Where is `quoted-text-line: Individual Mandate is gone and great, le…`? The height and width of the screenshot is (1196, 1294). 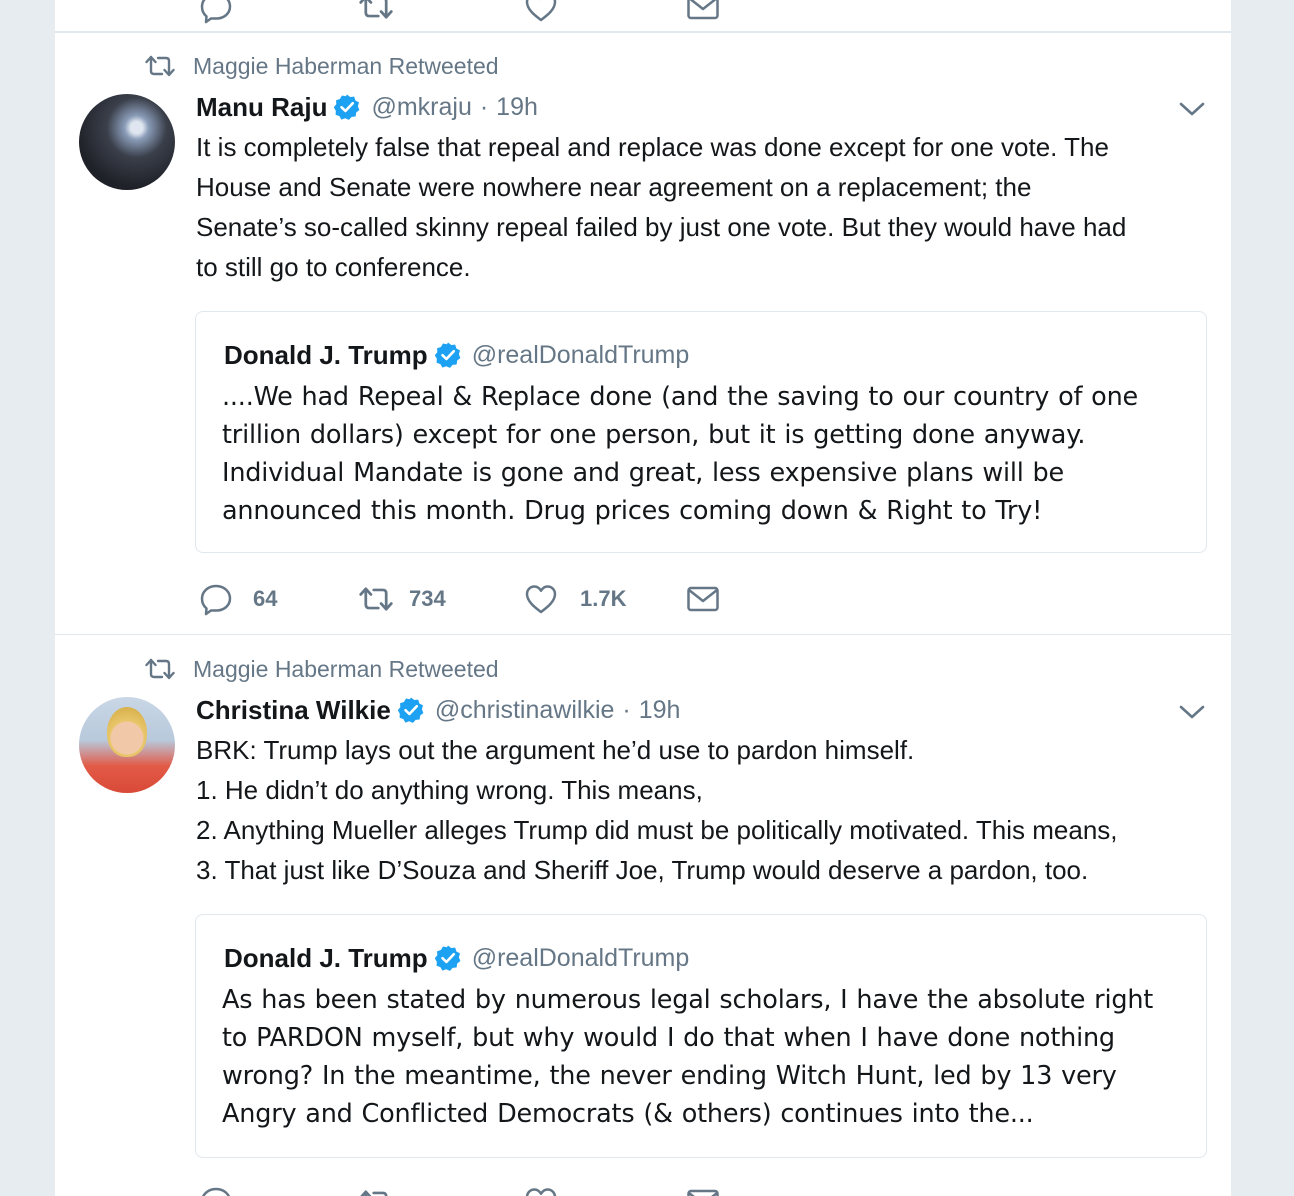
quoted-text-line: Individual Mandate is gone and great, le… is located at coordinates (643, 473).